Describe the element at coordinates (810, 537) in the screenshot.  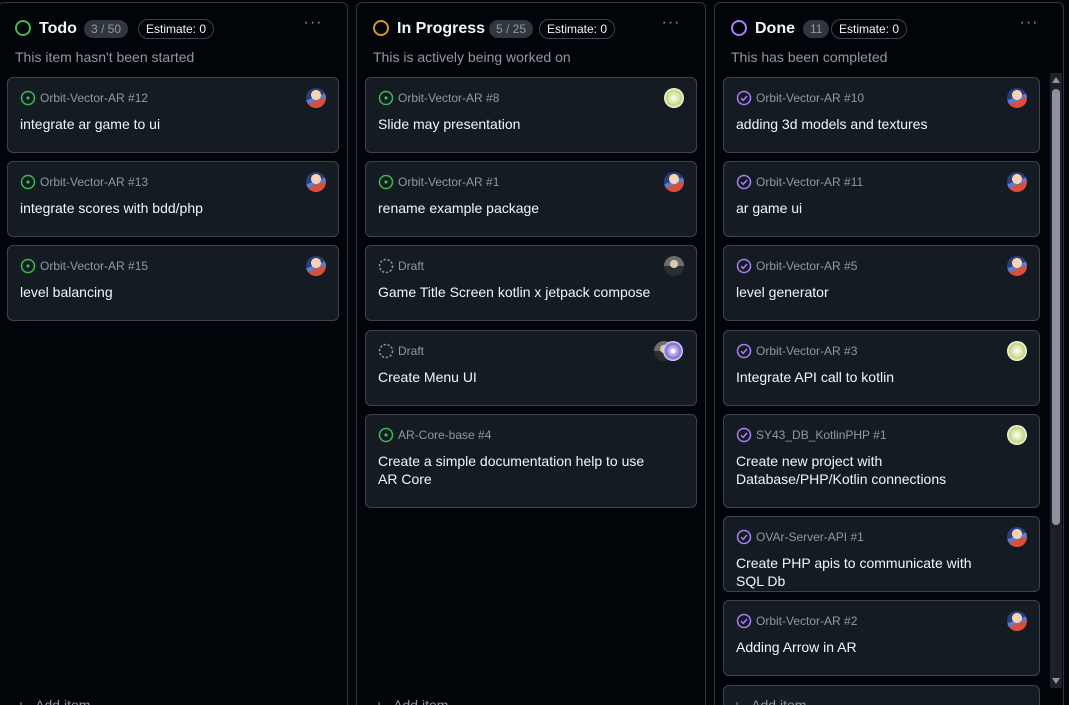
I see `card-repo-ref: OVAr-Server-API #1` at that location.